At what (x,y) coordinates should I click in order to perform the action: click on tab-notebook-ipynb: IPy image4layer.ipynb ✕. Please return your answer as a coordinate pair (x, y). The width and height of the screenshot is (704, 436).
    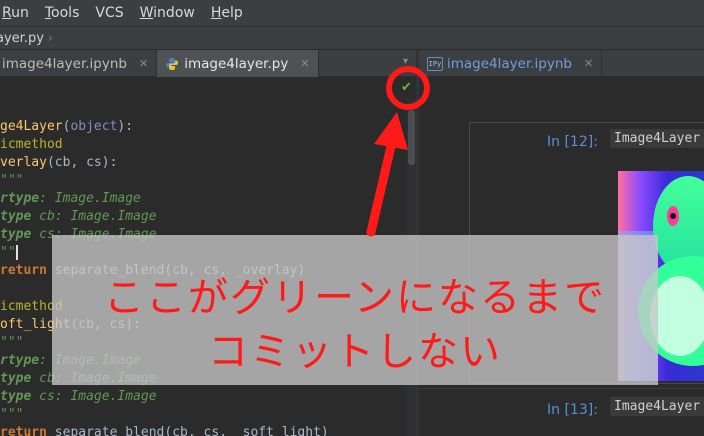
    Looking at the image, I should click on (511, 63).